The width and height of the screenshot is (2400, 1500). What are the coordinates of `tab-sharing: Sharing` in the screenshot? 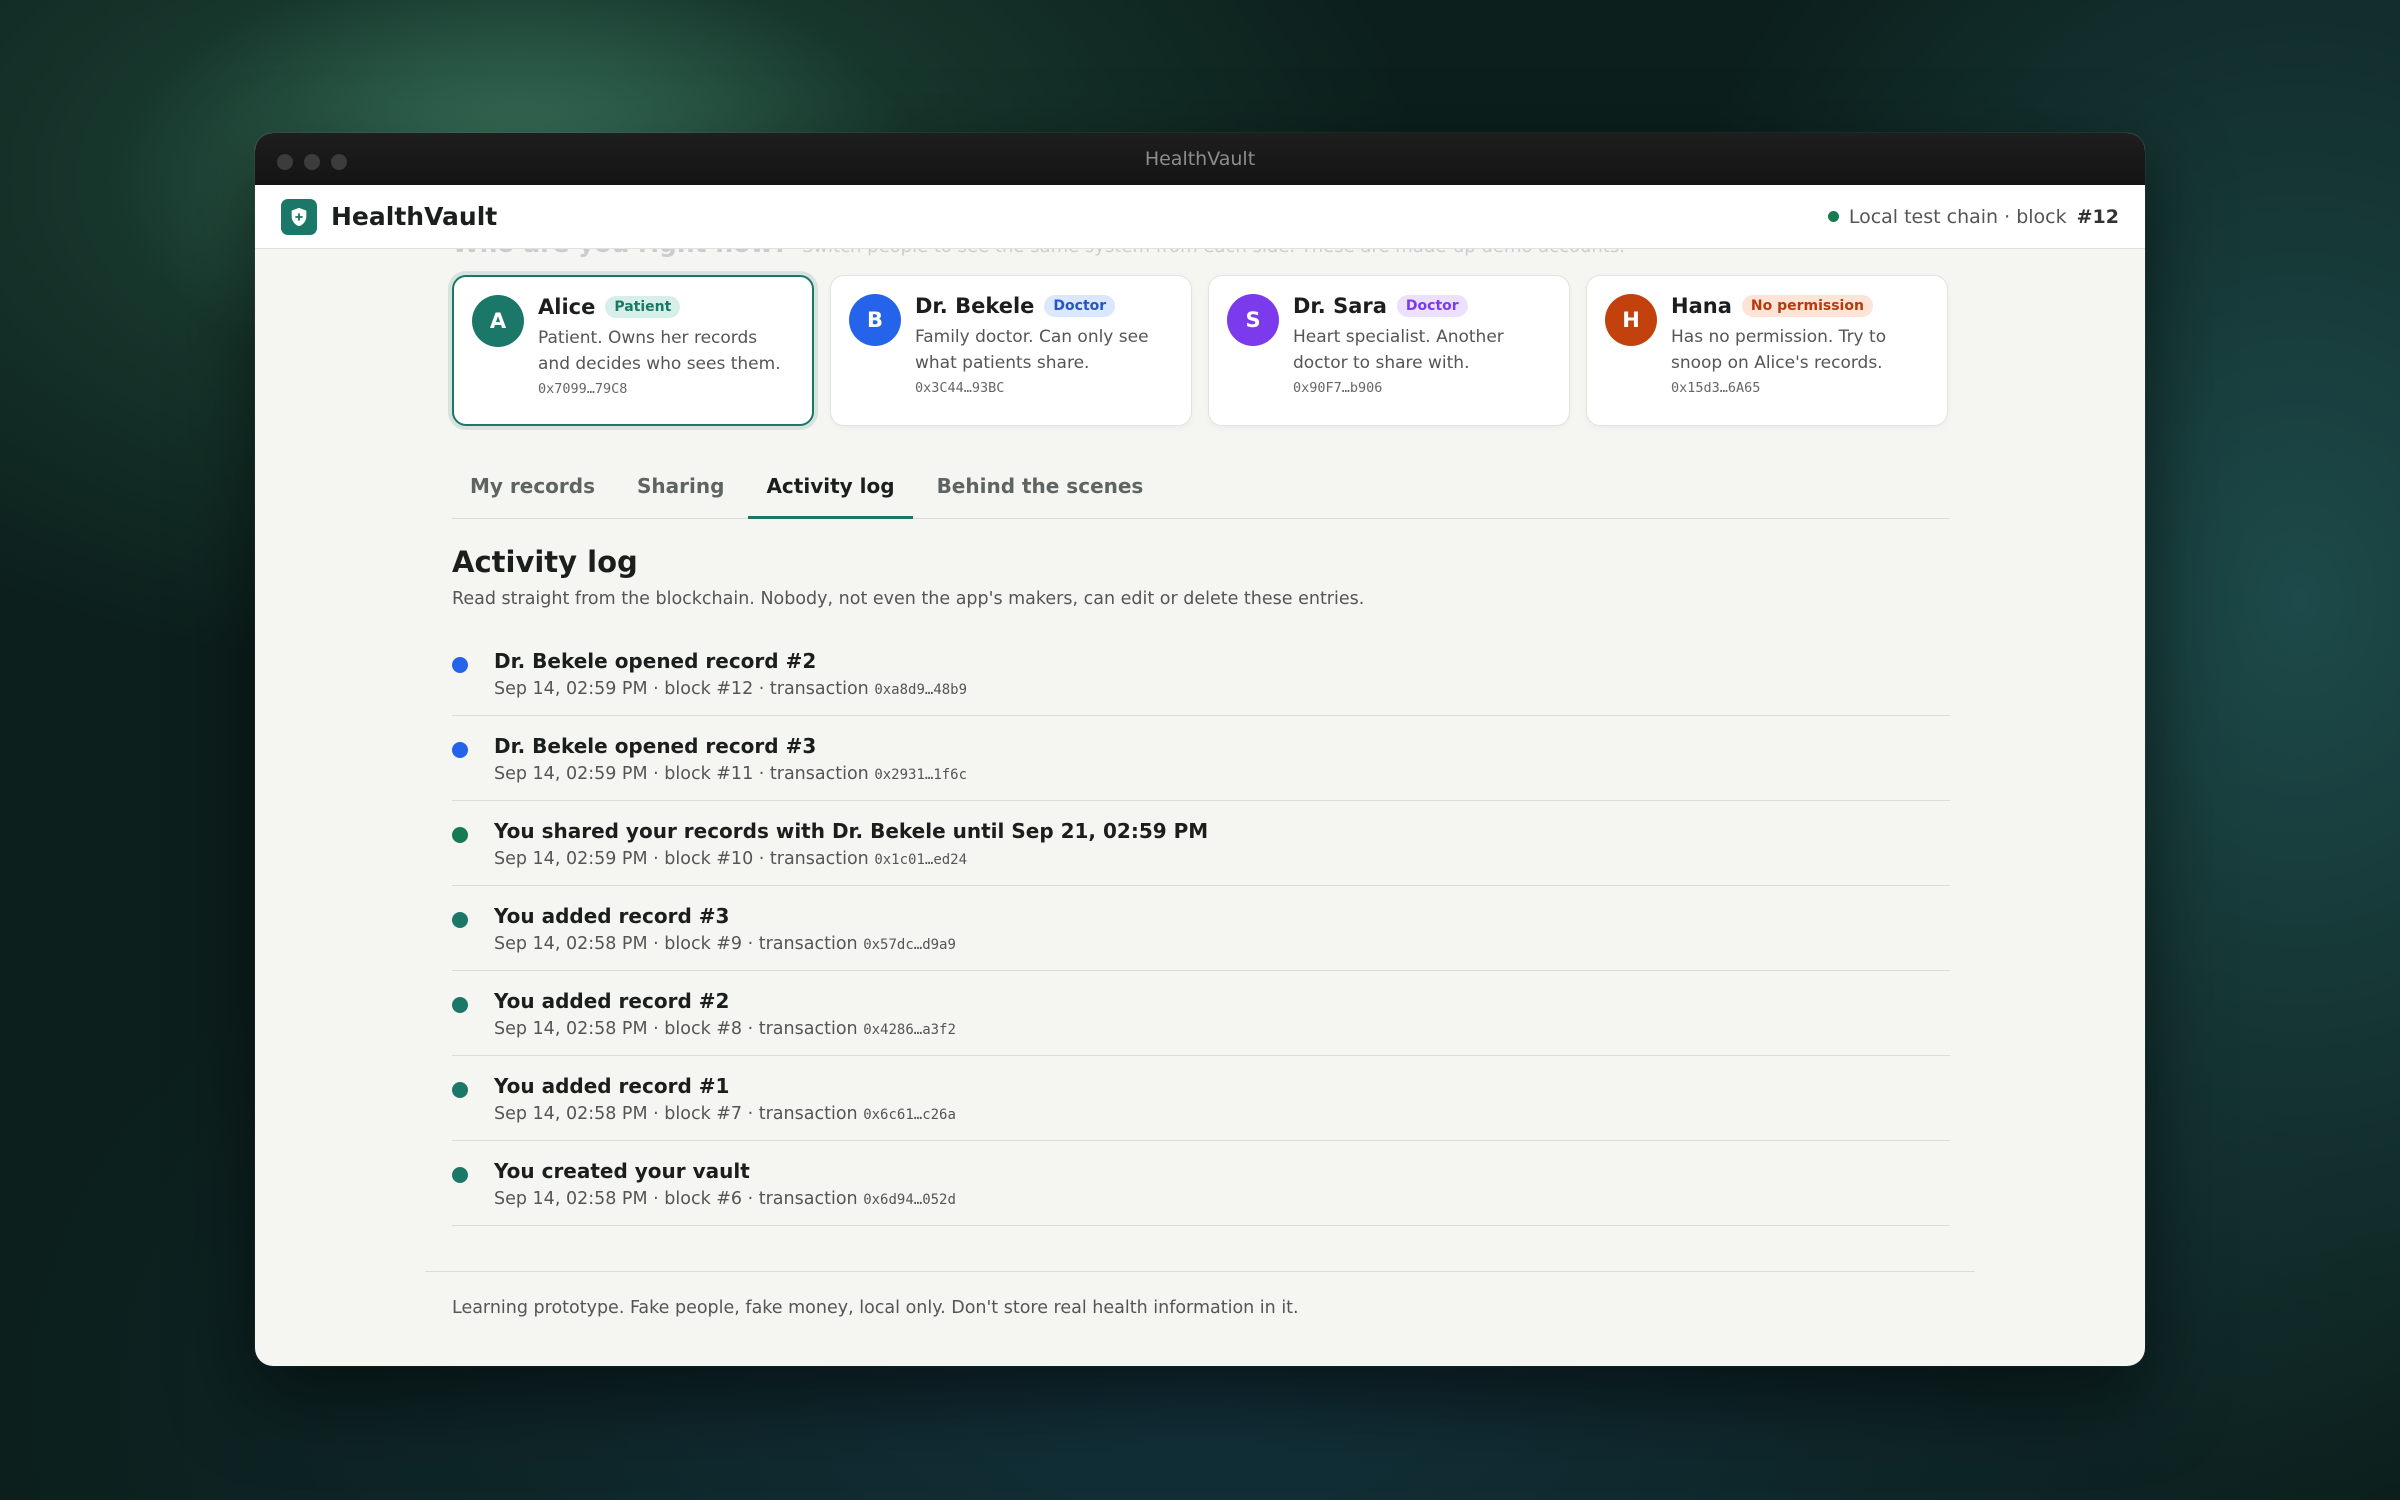 It's located at (680, 489).